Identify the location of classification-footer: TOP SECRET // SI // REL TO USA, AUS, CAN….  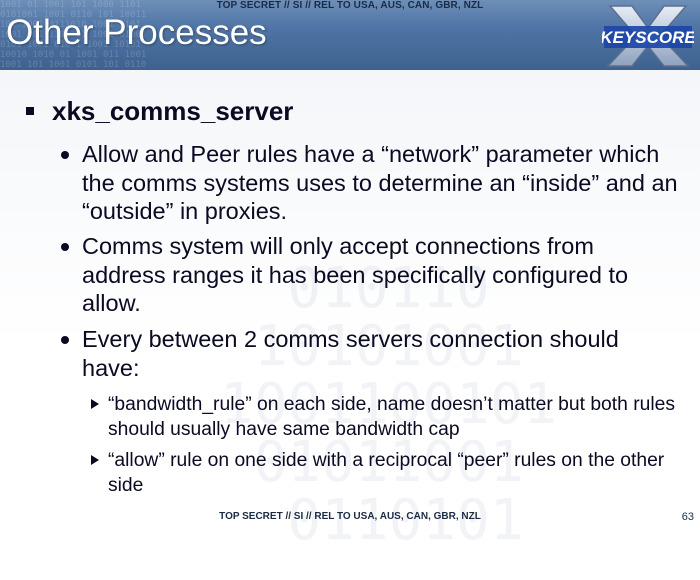
(350, 516).